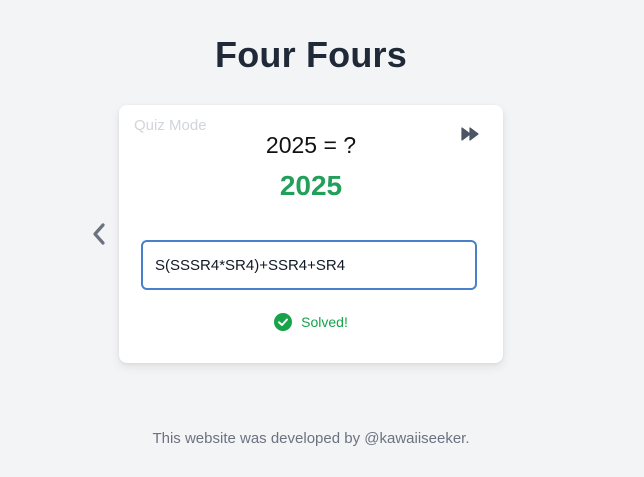 The image size is (644, 477). What do you see at coordinates (311, 145) in the screenshot?
I see `question-text: 2025 = ?` at bounding box center [311, 145].